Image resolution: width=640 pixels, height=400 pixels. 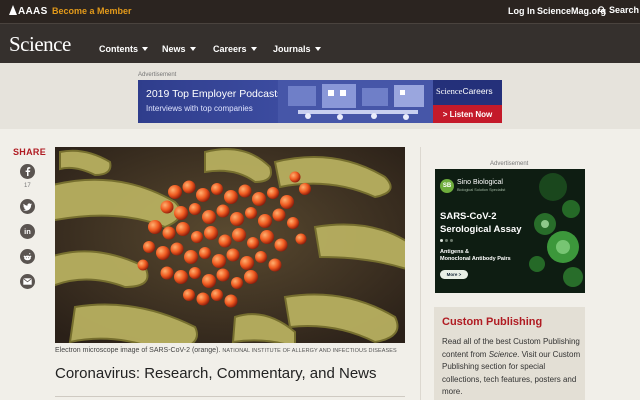 What do you see at coordinates (92, 11) in the screenshot?
I see `become-member-link: Become a Member` at bounding box center [92, 11].